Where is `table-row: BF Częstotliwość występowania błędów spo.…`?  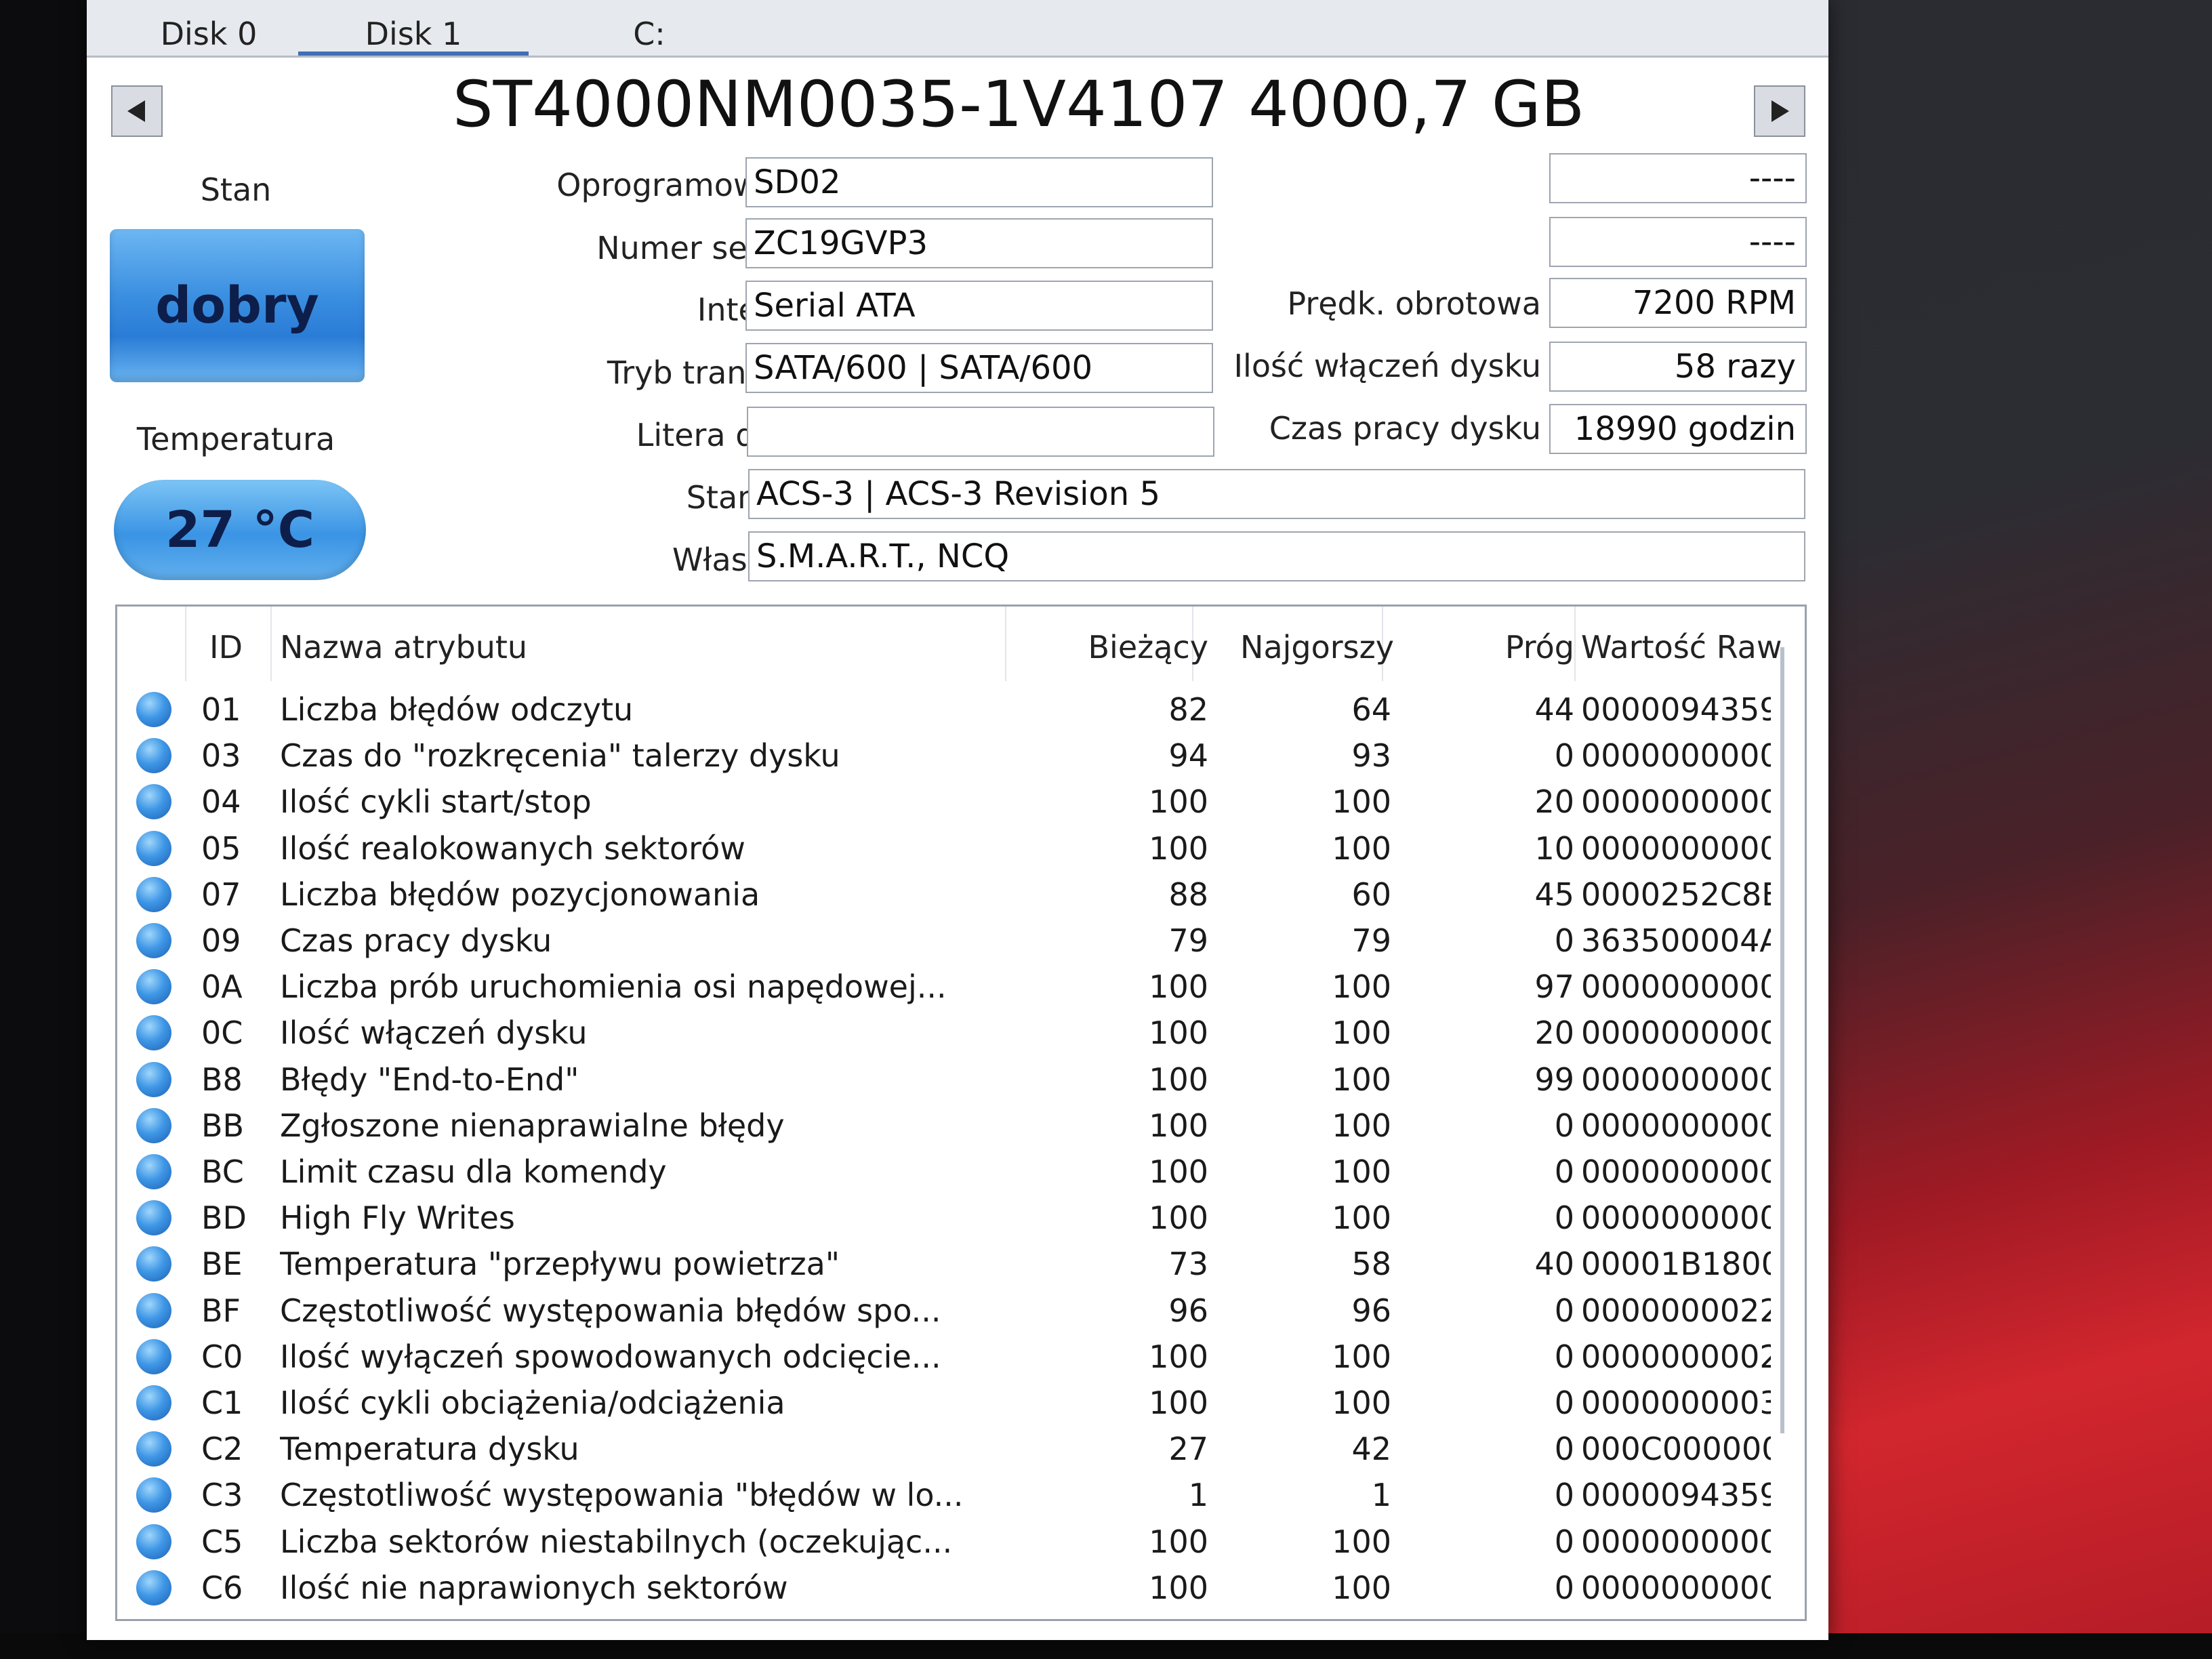 table-row: BF Częstotliwość występowania błędów spo.… is located at coordinates (944, 1311).